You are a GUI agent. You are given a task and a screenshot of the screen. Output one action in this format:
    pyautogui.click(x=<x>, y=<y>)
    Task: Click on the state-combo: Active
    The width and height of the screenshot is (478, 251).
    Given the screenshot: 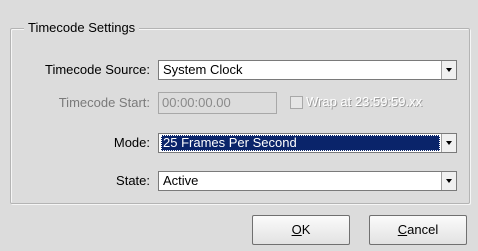 What is the action you would take?
    pyautogui.click(x=307, y=181)
    